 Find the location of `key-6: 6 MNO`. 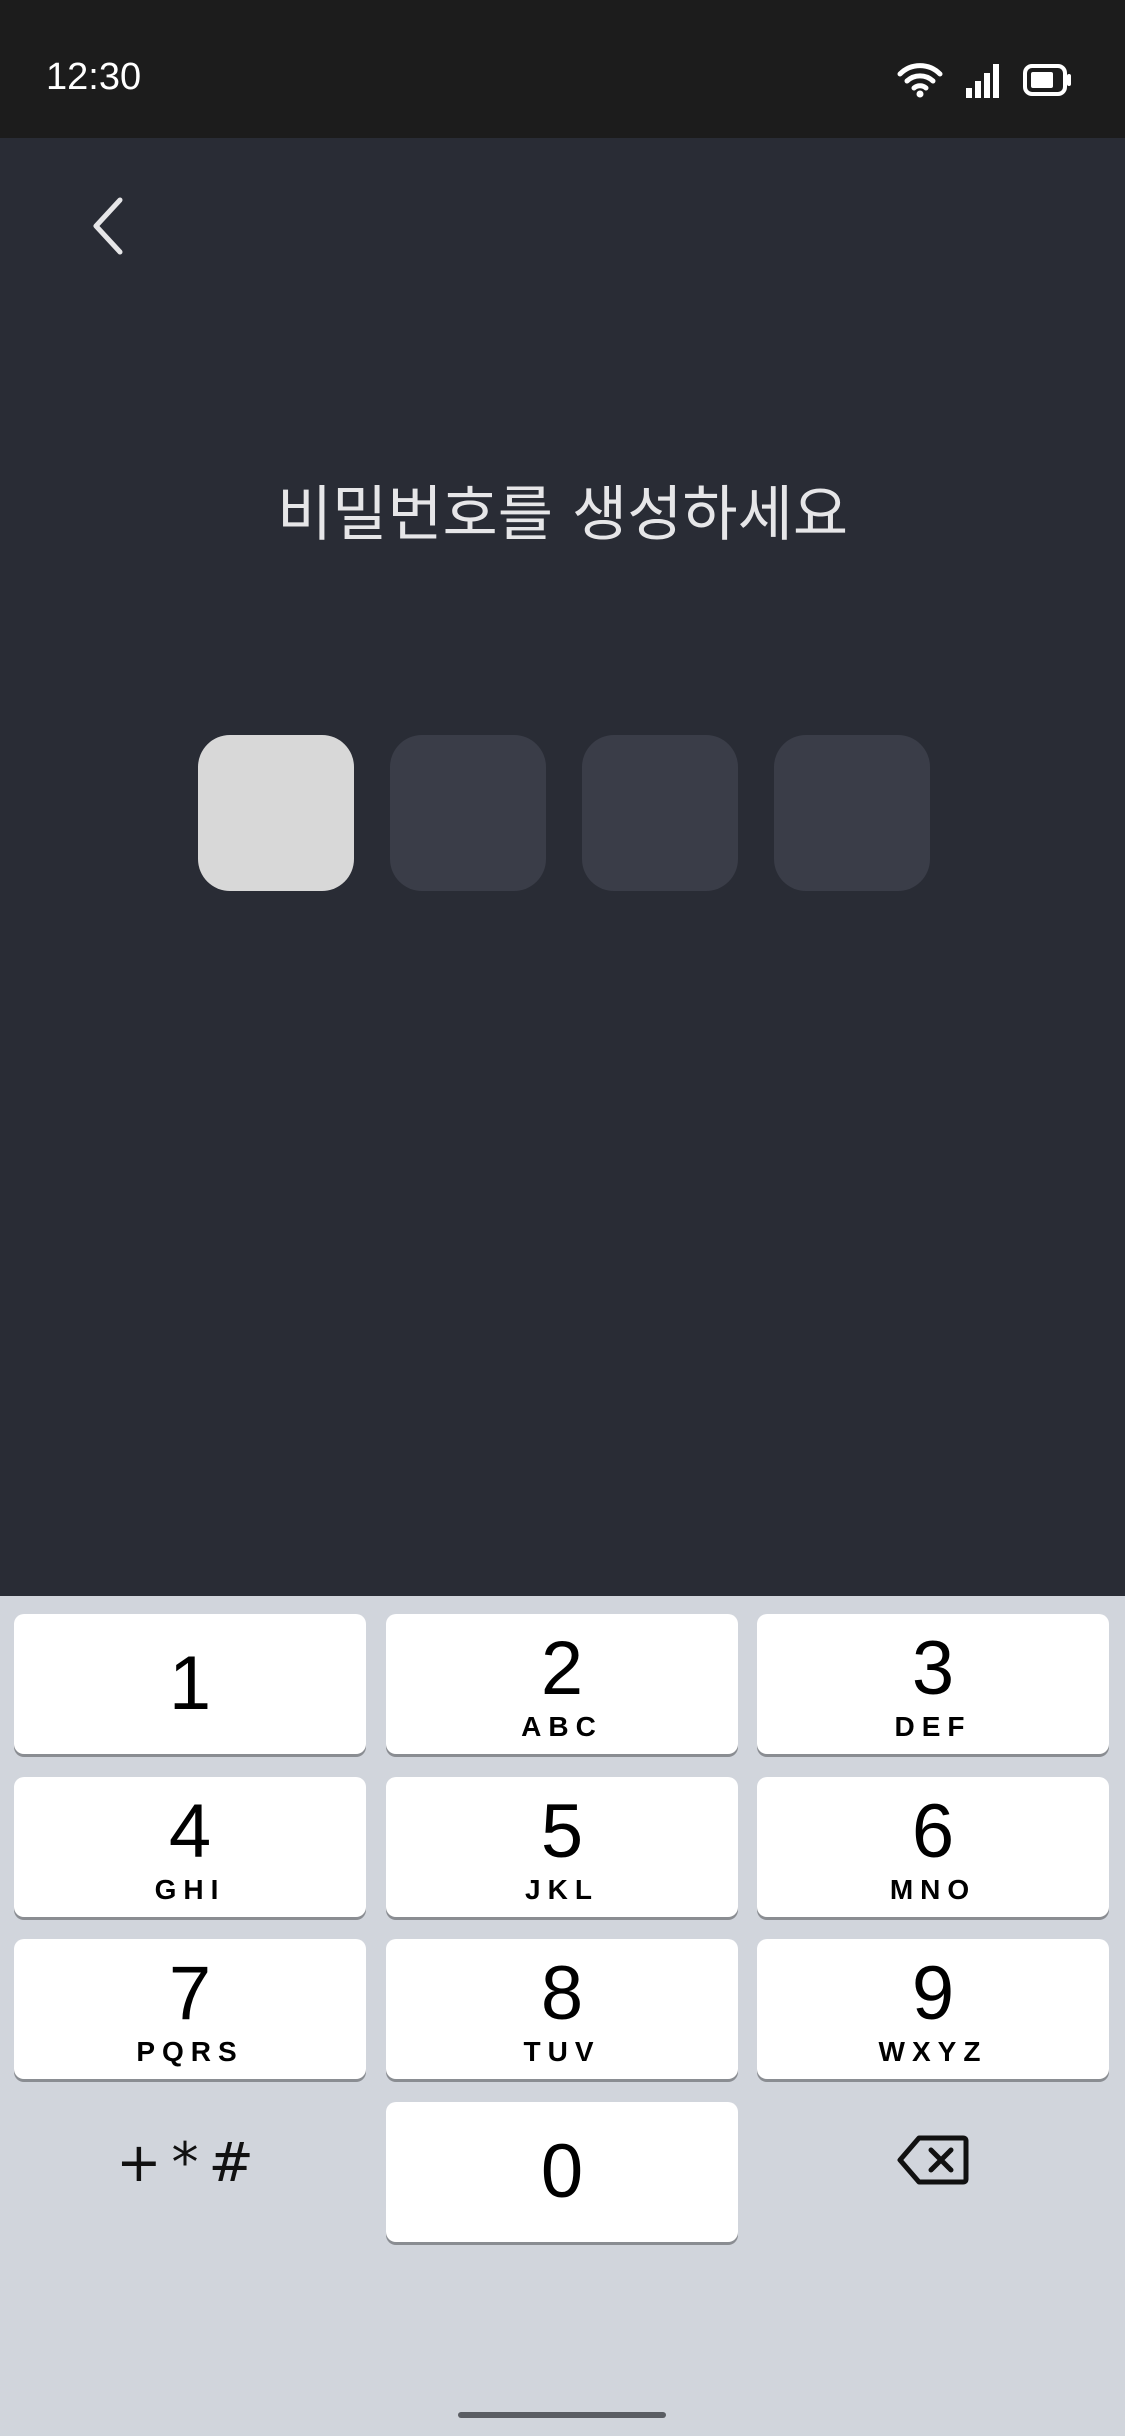

key-6: 6 MNO is located at coordinates (933, 1847).